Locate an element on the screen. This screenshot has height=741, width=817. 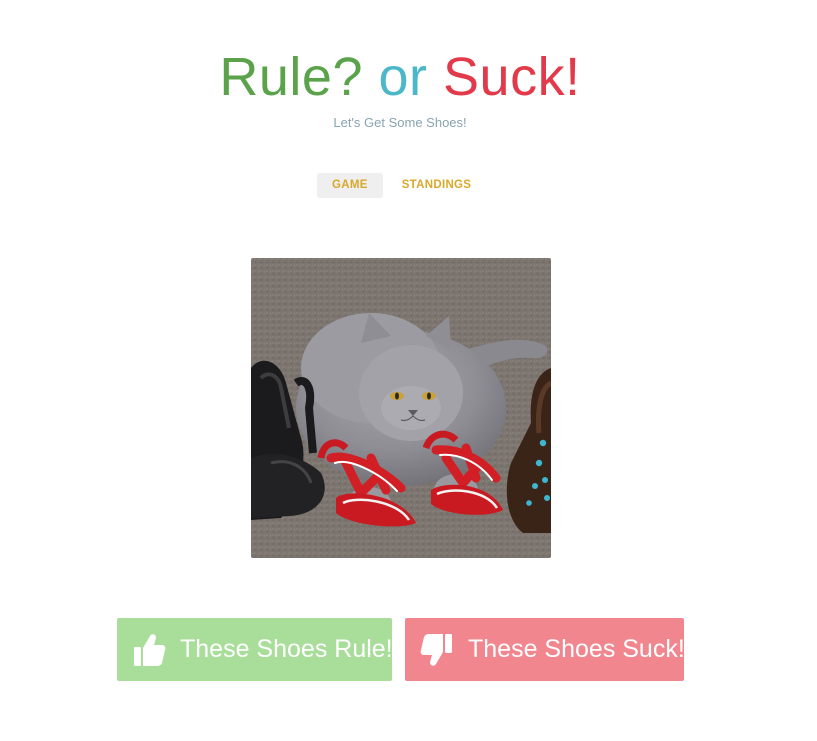
title-suck-word: Suck! is located at coordinates (512, 77).